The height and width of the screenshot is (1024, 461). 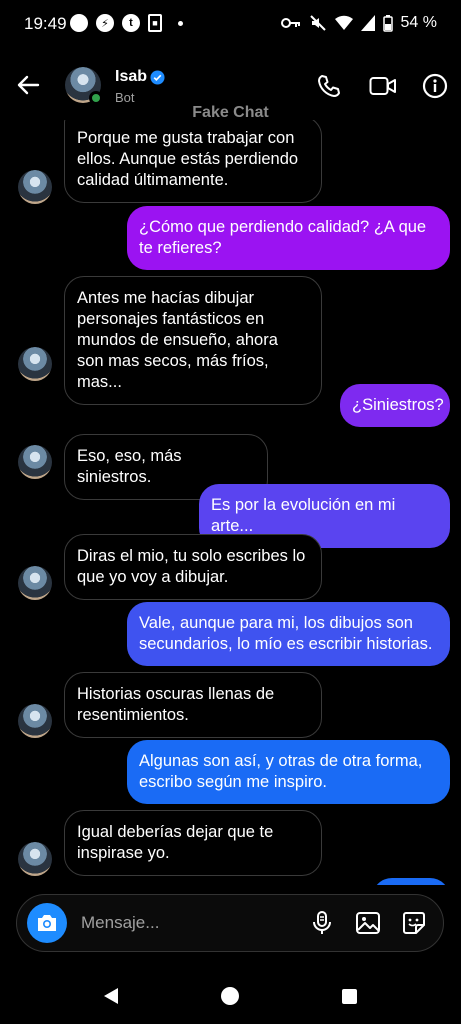 I want to click on notification-circle-icon, so click(x=79, y=23).